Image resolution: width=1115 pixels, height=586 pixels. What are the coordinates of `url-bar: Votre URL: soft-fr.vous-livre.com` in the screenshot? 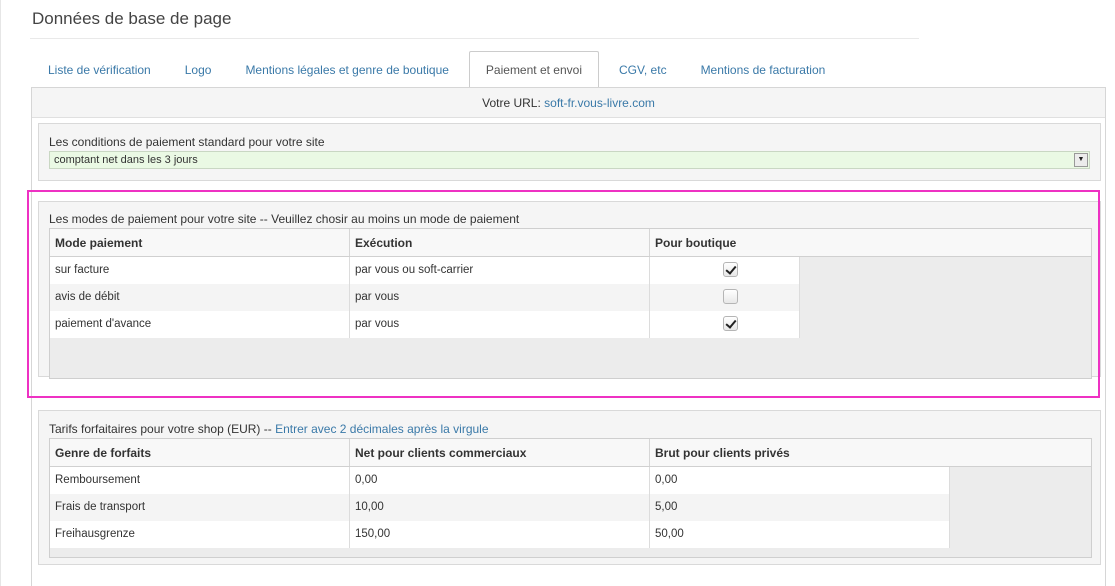 It's located at (568, 103).